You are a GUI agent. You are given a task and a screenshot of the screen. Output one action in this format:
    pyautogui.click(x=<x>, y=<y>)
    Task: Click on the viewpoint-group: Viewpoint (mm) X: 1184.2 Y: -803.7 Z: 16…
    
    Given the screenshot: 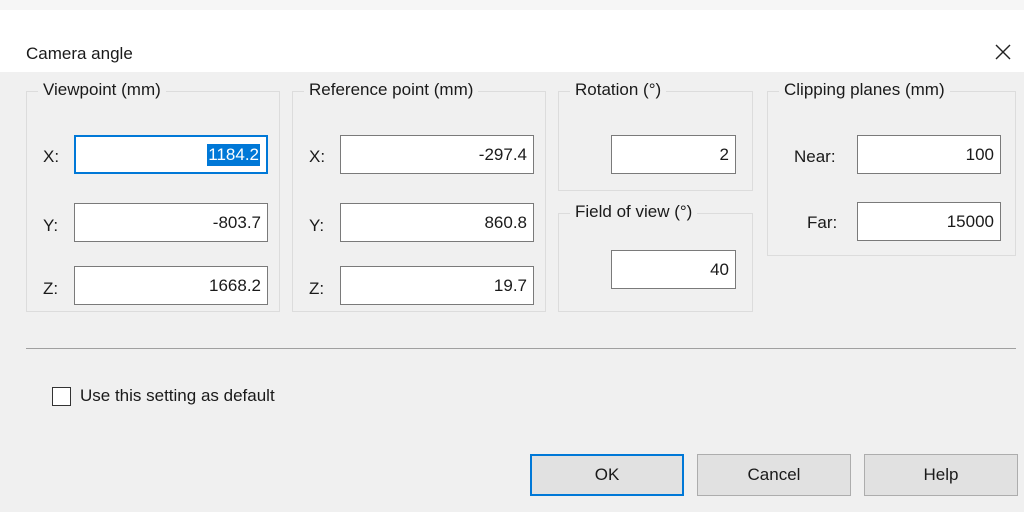 What is the action you would take?
    pyautogui.click(x=153, y=196)
    